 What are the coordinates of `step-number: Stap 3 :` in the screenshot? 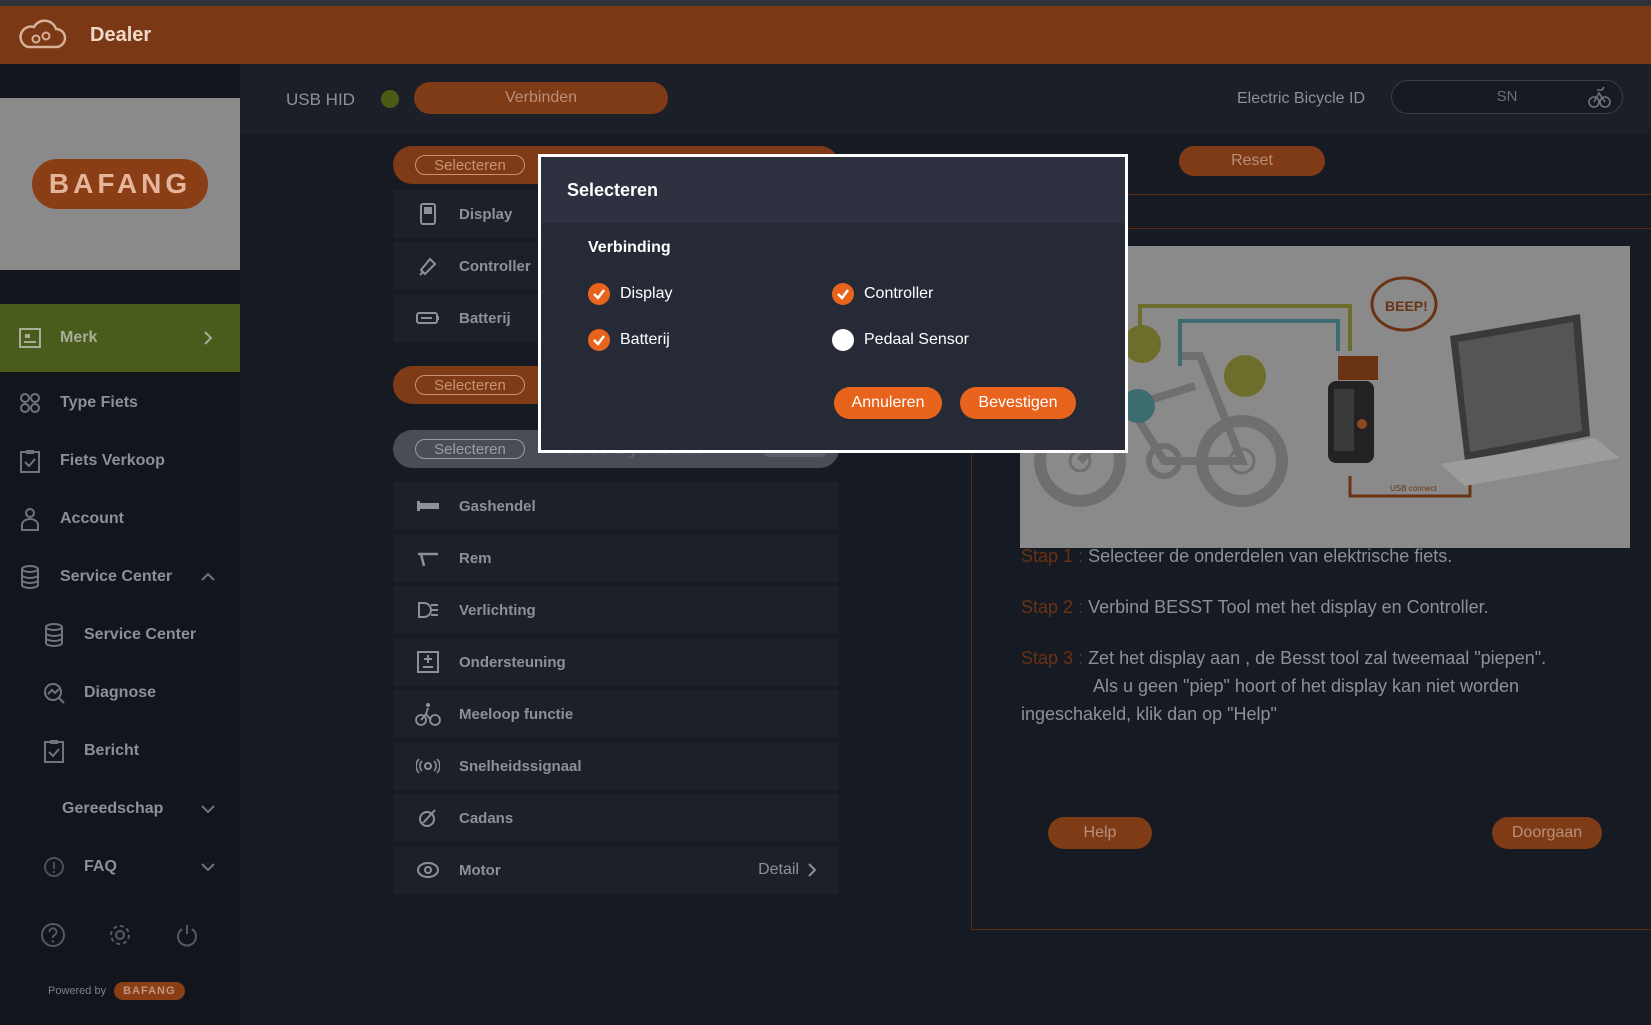 It's located at (1052, 658).